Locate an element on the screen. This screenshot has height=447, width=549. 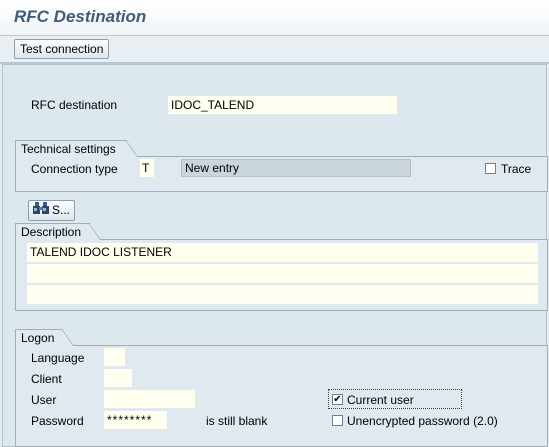
connection-type-field: T is located at coordinates (147, 168).